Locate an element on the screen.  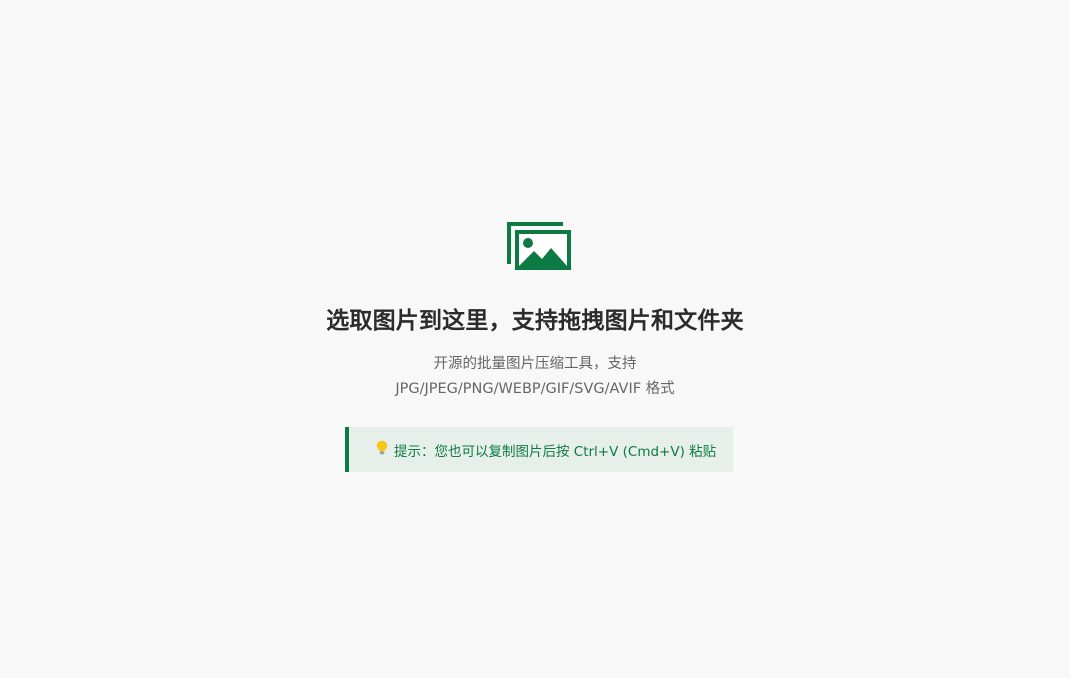
dropzone-title: 选取图片到这里，支持拖拽图片和文件夹 is located at coordinates (535, 321).